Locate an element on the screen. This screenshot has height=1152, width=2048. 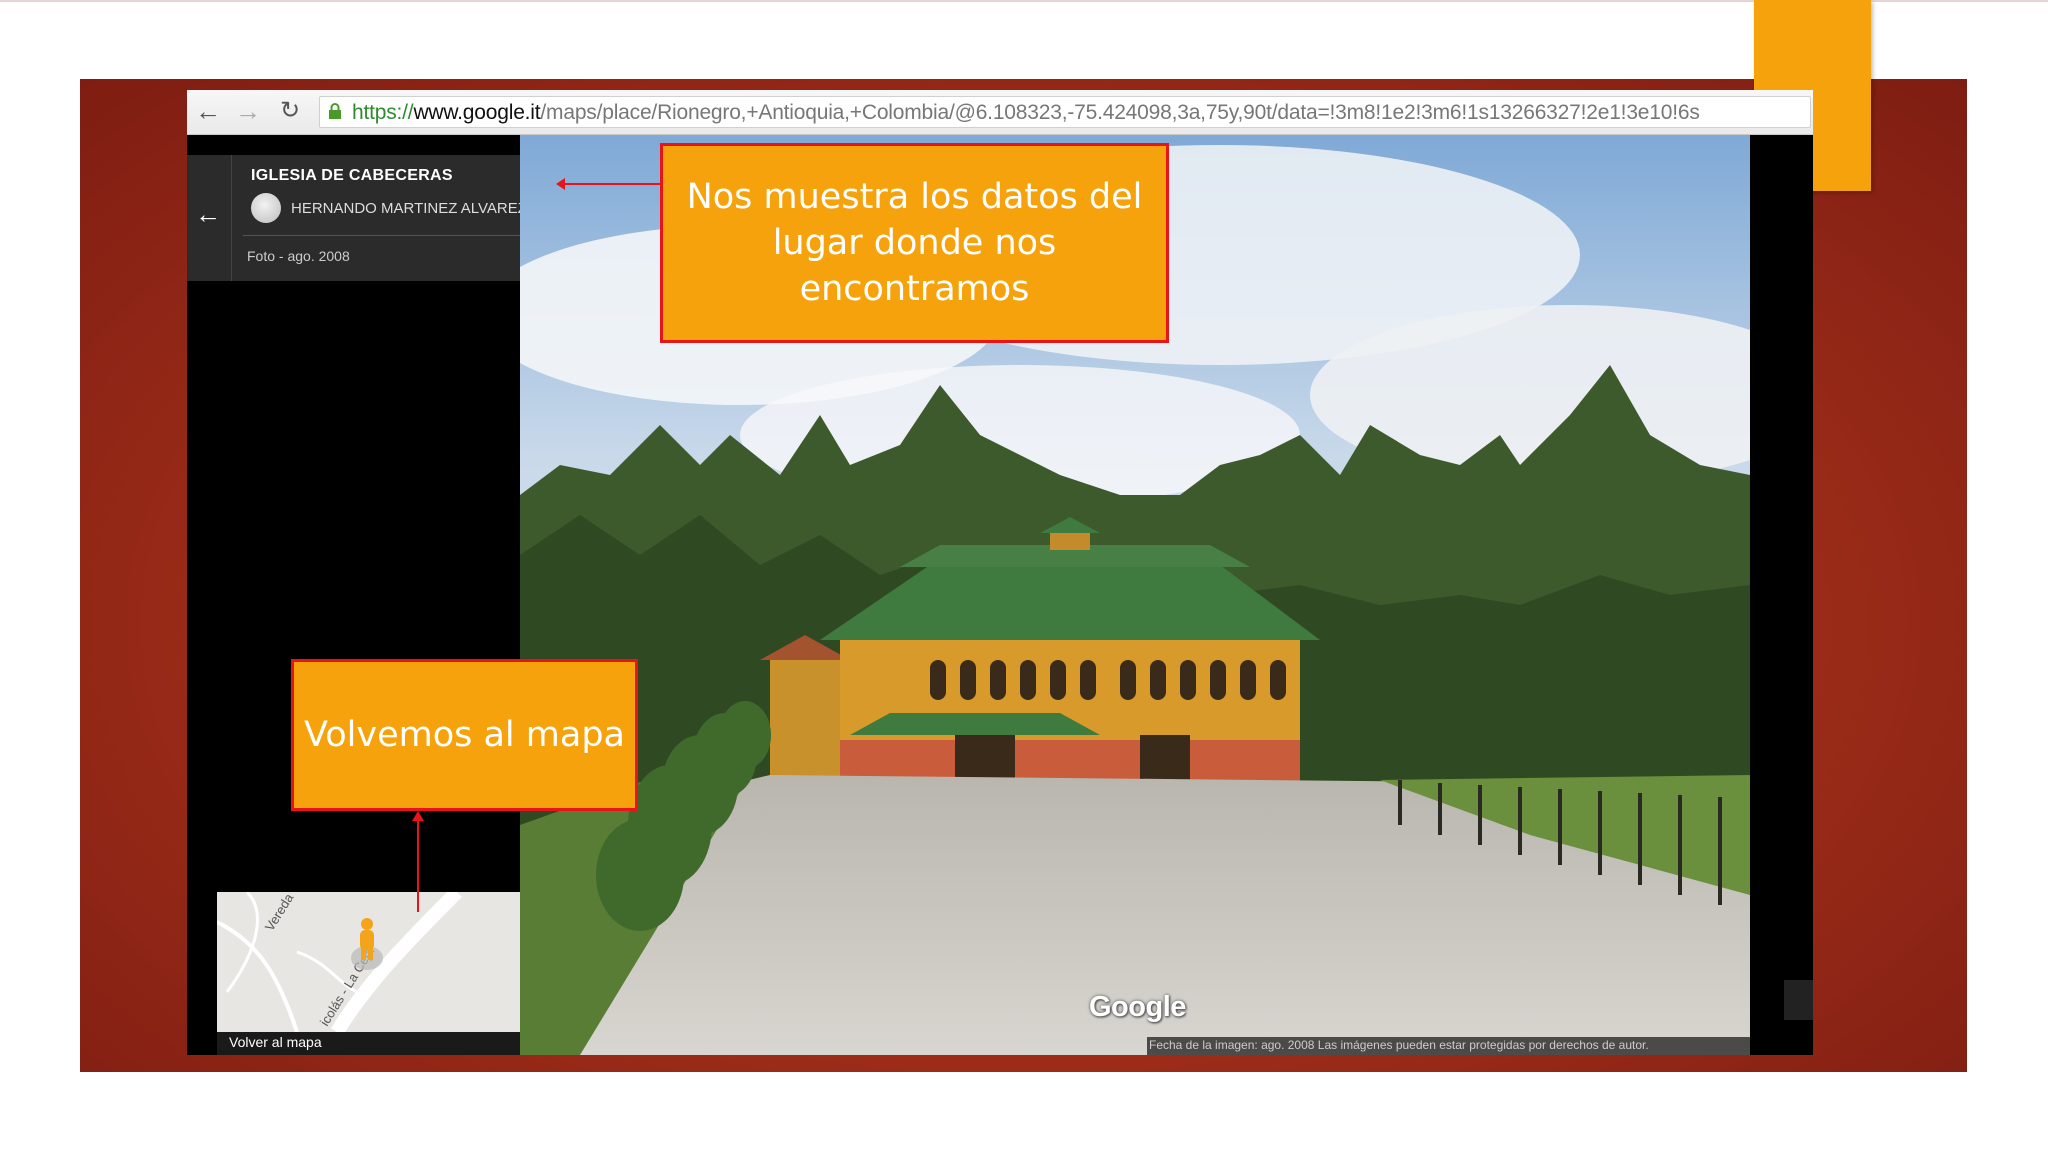
lock-icon is located at coordinates (335, 111).